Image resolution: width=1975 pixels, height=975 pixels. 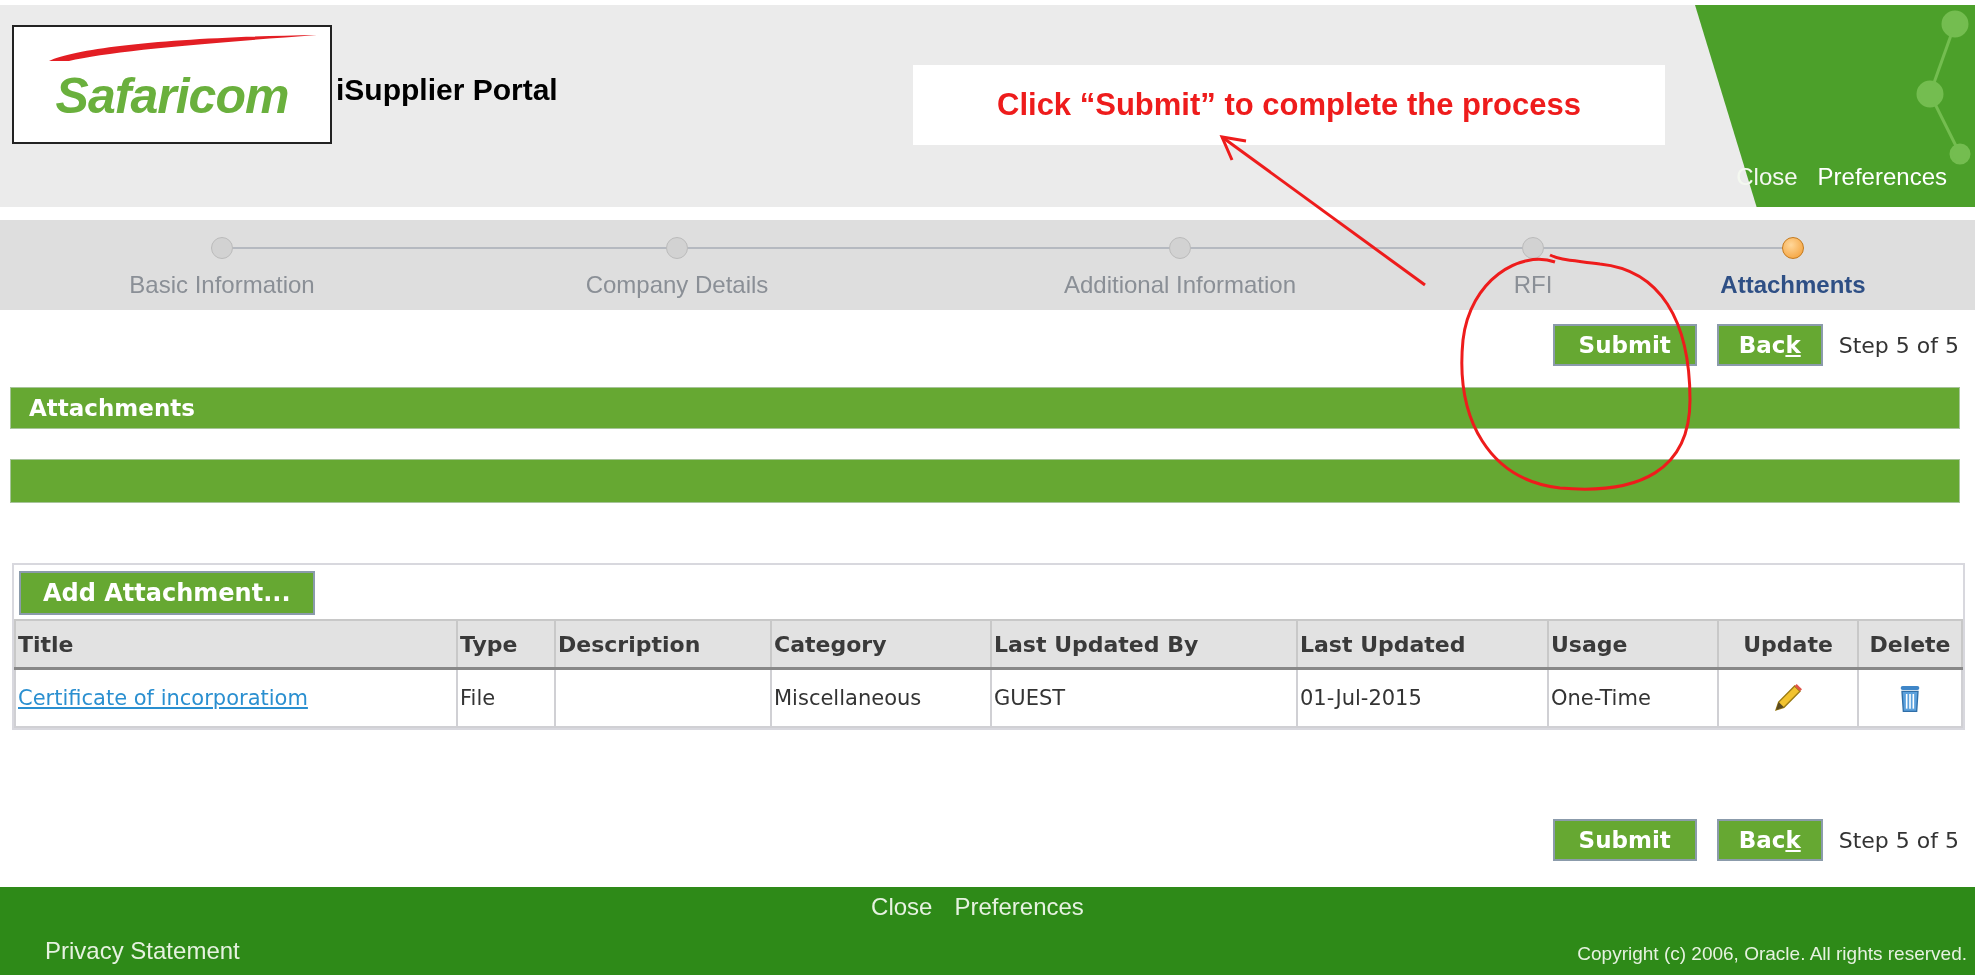 I want to click on header-link: Preferences, so click(x=1882, y=177).